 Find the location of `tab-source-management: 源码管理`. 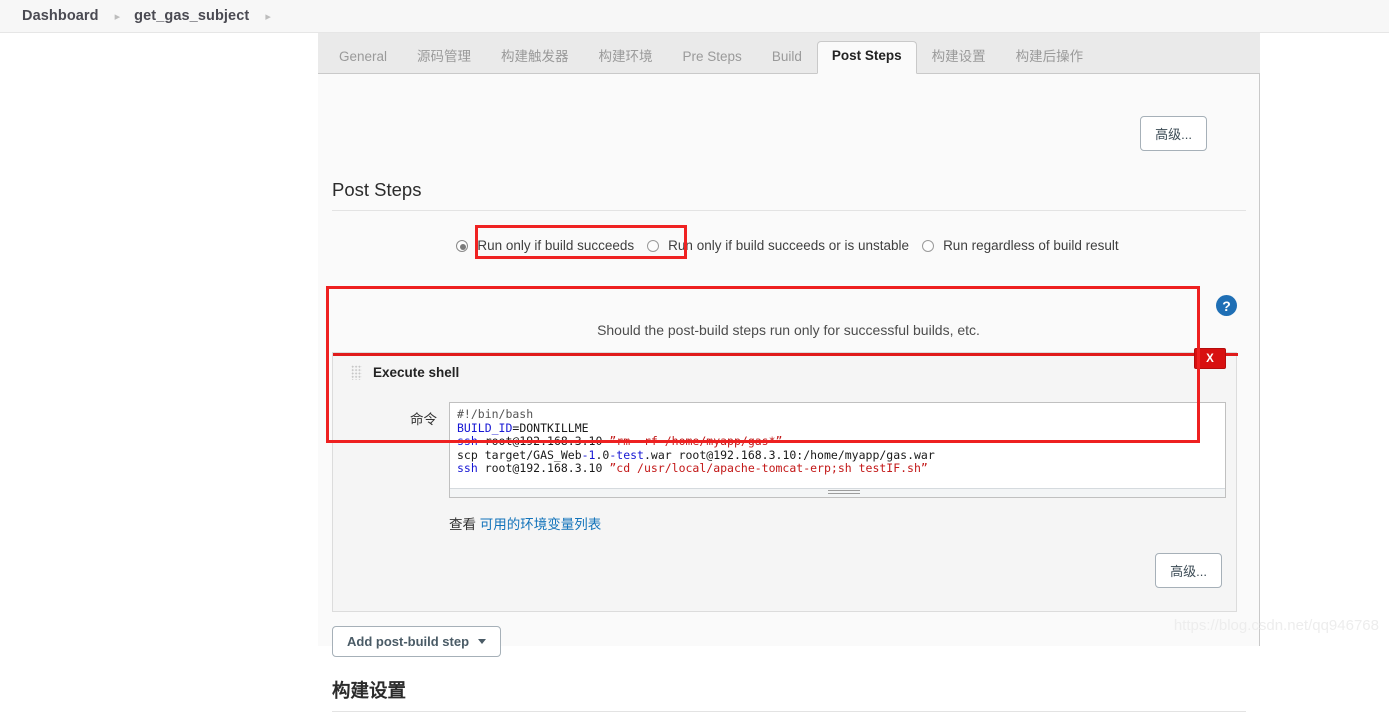

tab-source-management: 源码管理 is located at coordinates (444, 58).